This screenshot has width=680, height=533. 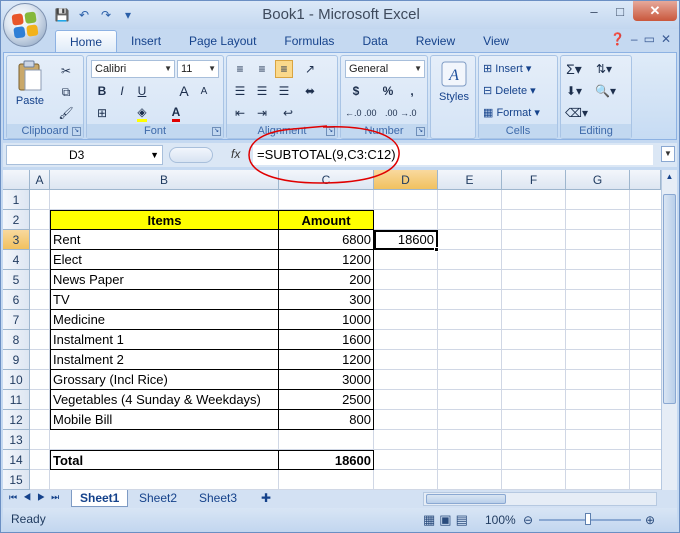 What do you see at coordinates (604, 69) in the screenshot?
I see `sort-filter-icon: ⇅▾` at bounding box center [604, 69].